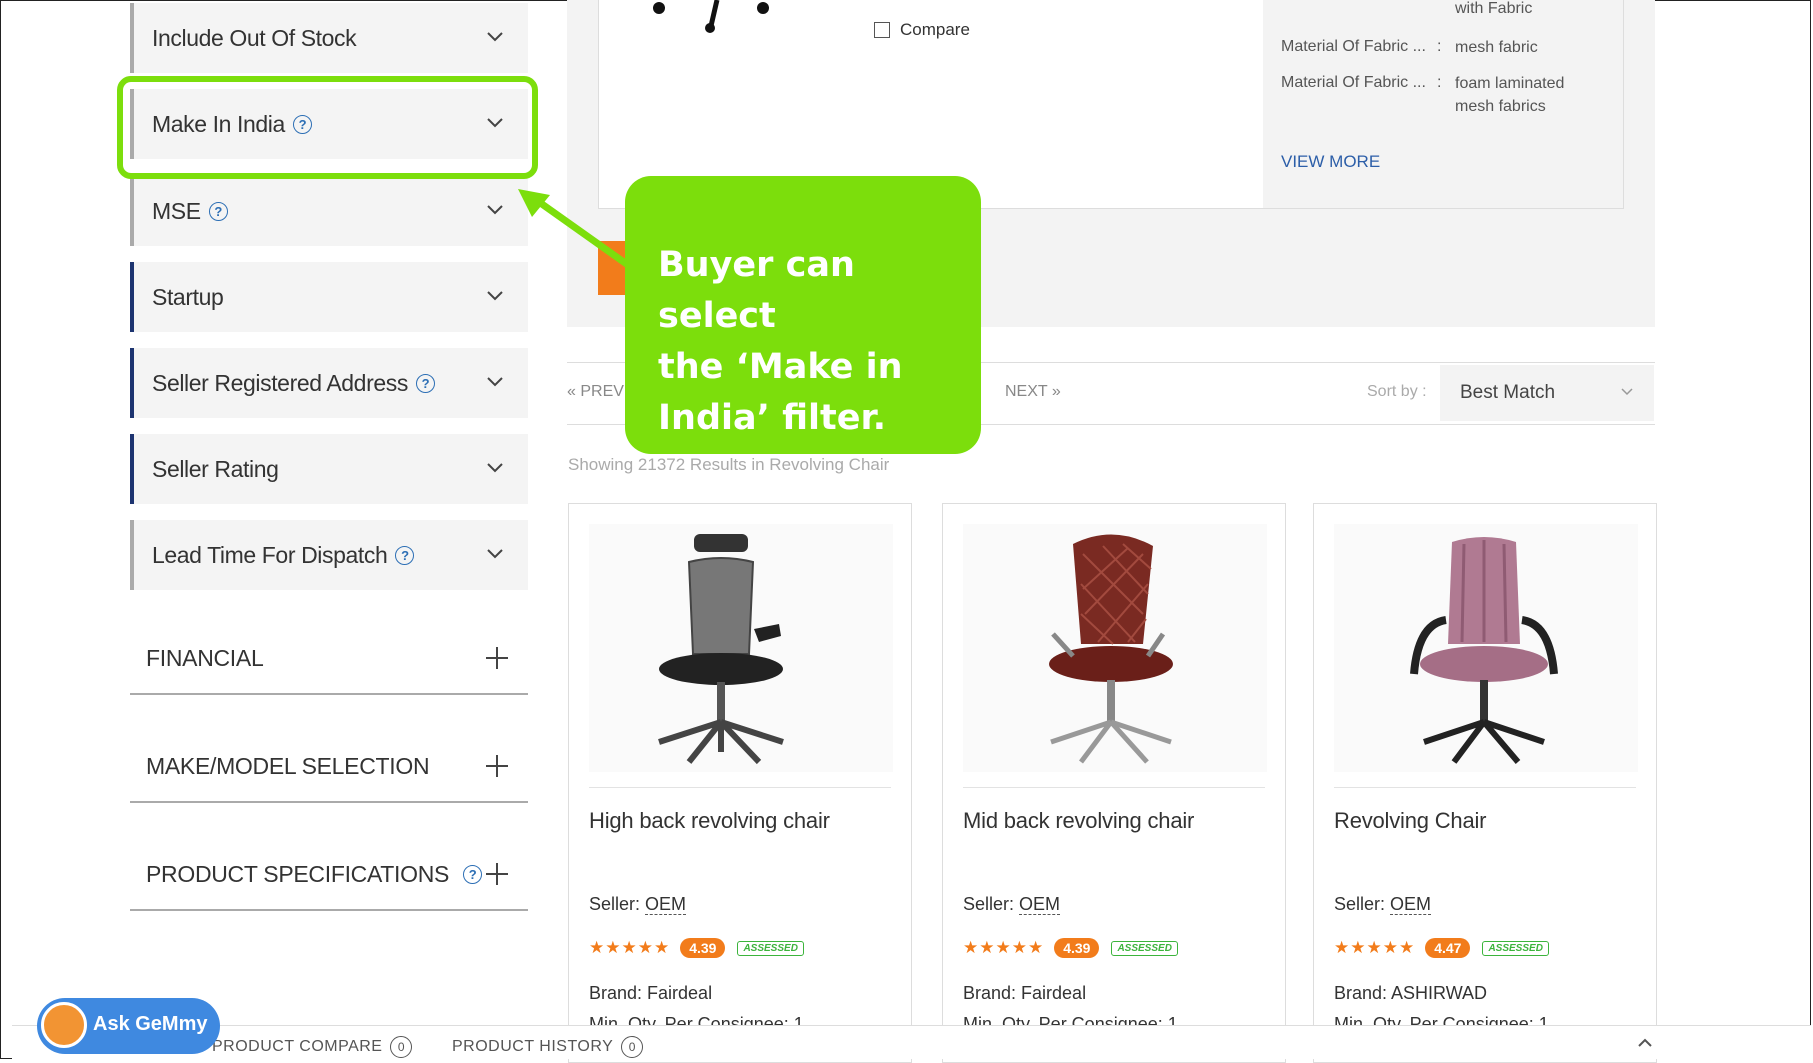  I want to click on product-name: Mid back revolving chair, so click(1078, 821).